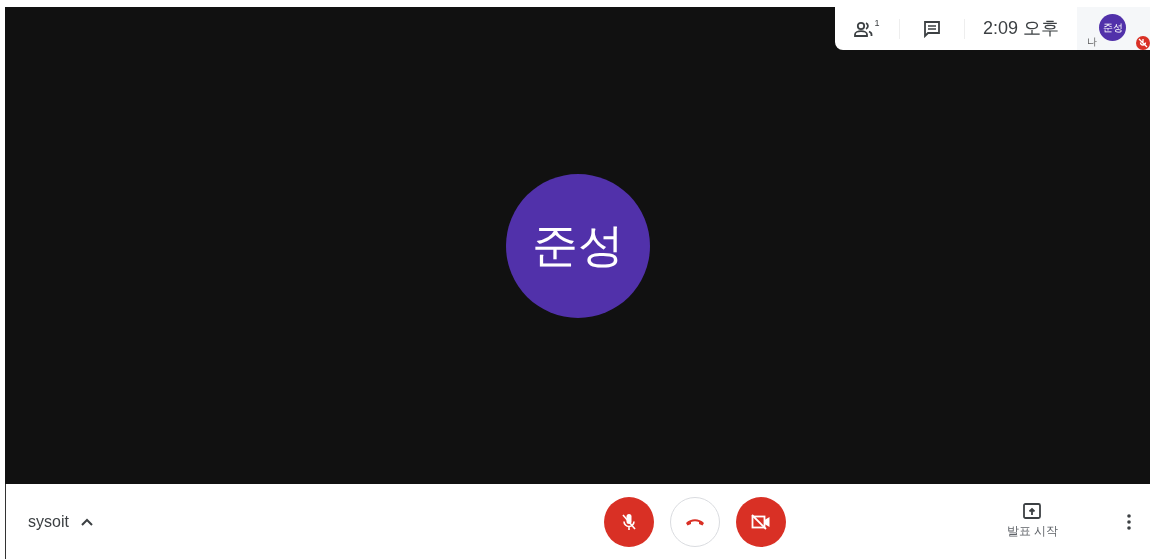 The image size is (1150, 559). I want to click on participants-button: 1, so click(867, 28).